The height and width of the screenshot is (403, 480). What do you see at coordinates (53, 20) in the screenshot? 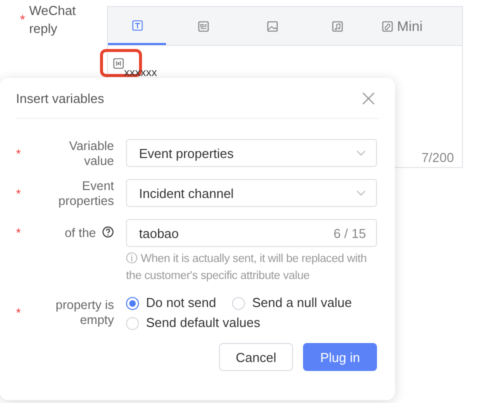
I see `field-label: WeChat reply` at bounding box center [53, 20].